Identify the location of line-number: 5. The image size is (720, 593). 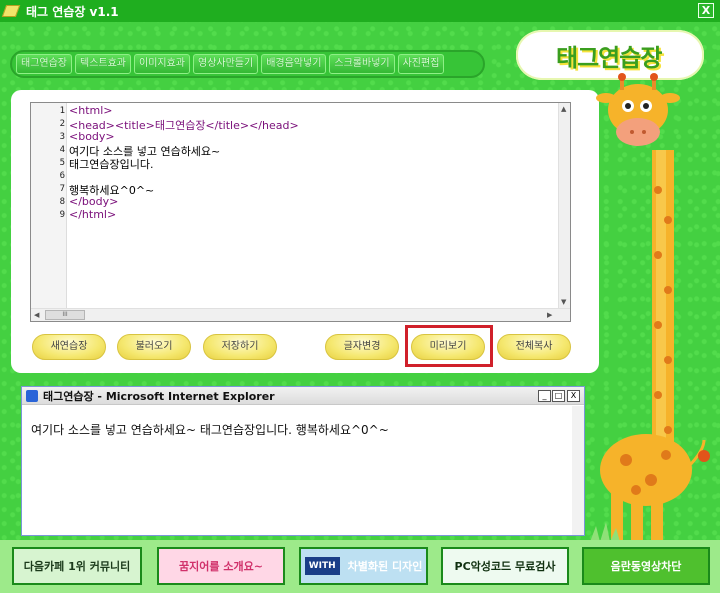
(62, 163).